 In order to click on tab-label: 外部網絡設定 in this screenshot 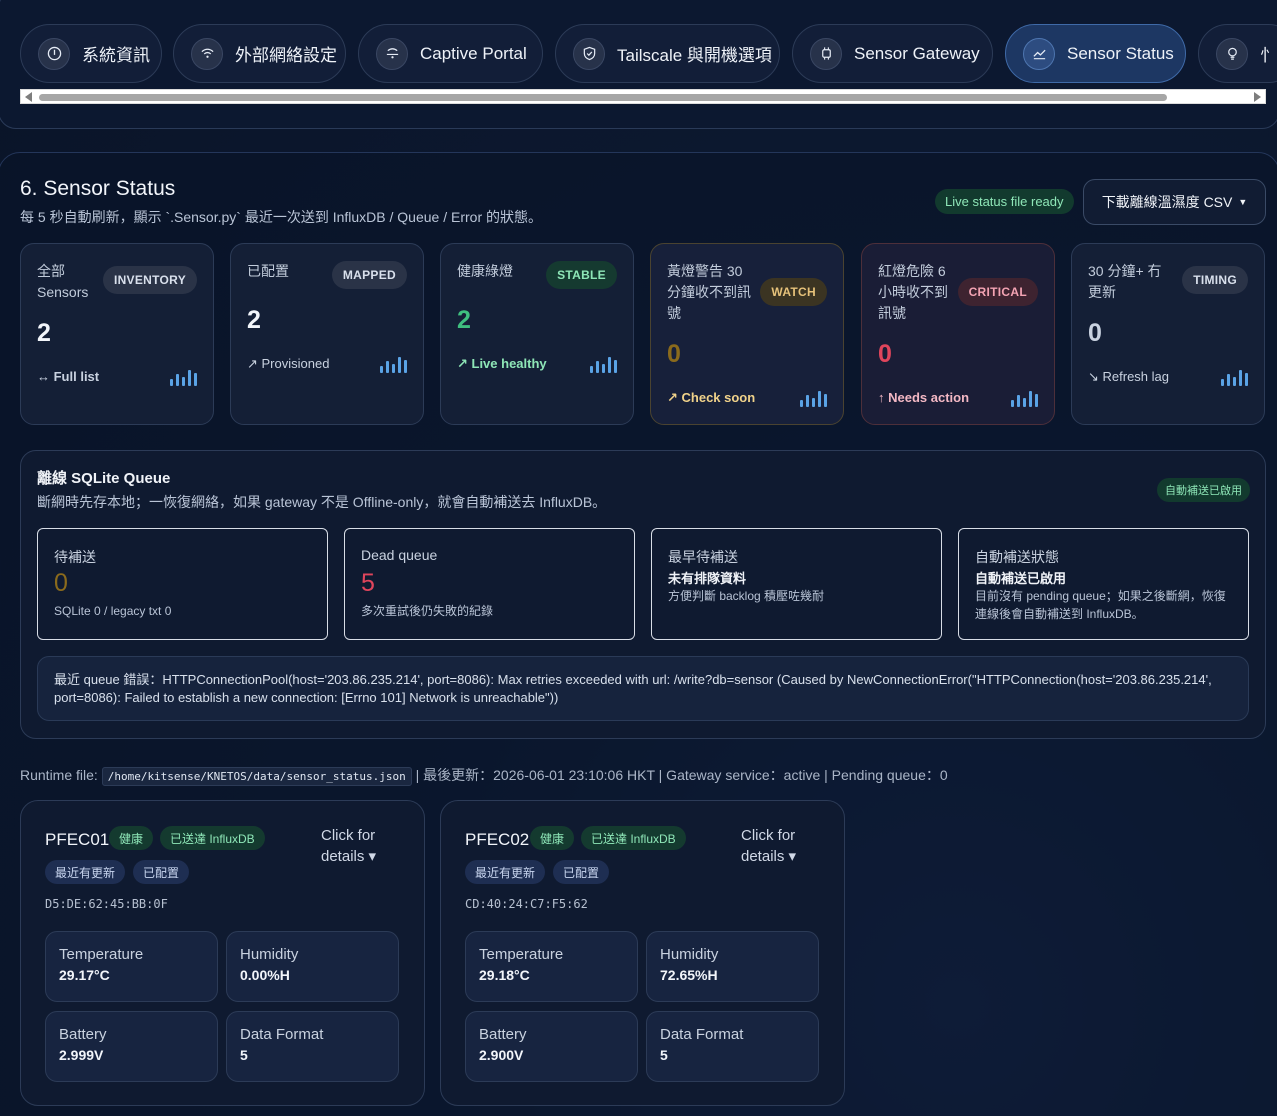, I will do `click(286, 55)`.